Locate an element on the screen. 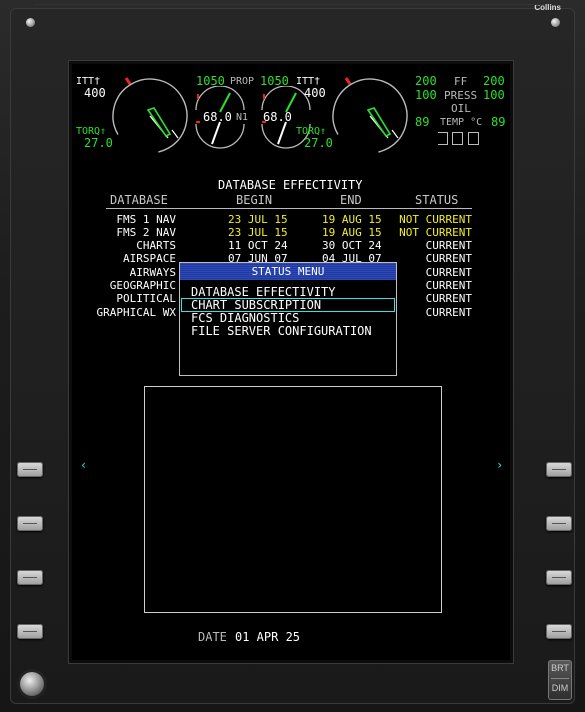 This screenshot has width=585, height=712. left-oil-temp-value: 89 is located at coordinates (422, 122).